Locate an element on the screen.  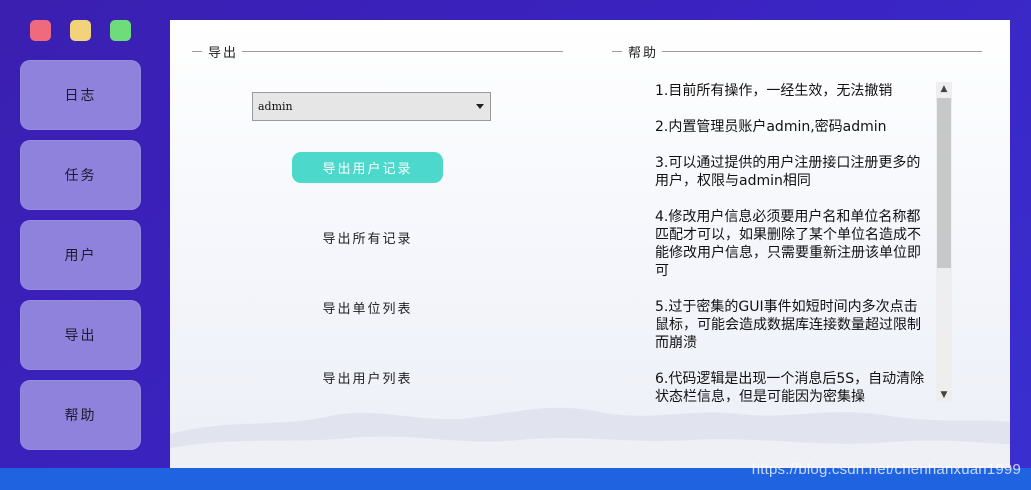
export-user-list-label: 导出用户列表 is located at coordinates (367, 379).